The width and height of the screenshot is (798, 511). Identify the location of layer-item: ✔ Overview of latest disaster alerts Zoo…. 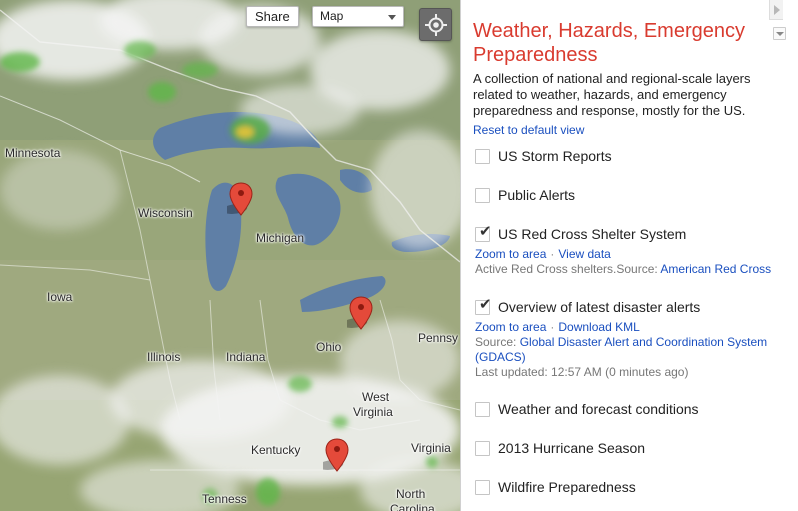
(632, 338).